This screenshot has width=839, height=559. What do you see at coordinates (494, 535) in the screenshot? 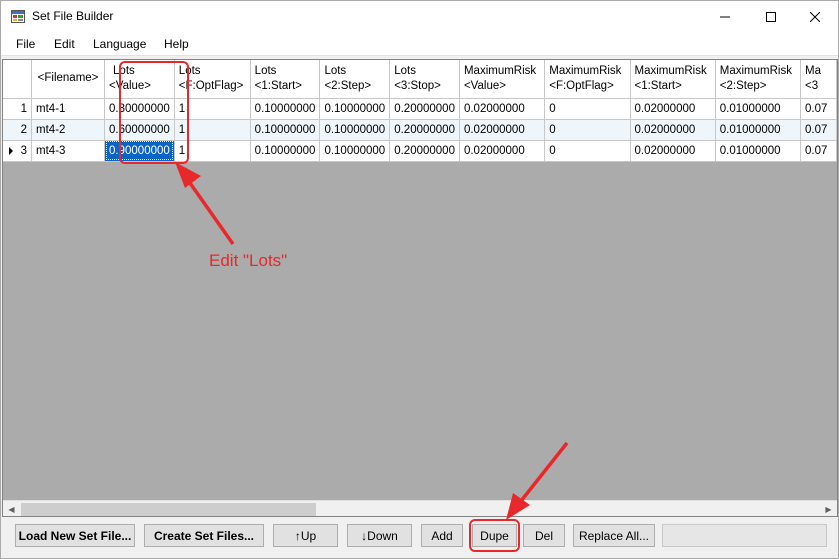
I see `dupe-button-highlight` at bounding box center [494, 535].